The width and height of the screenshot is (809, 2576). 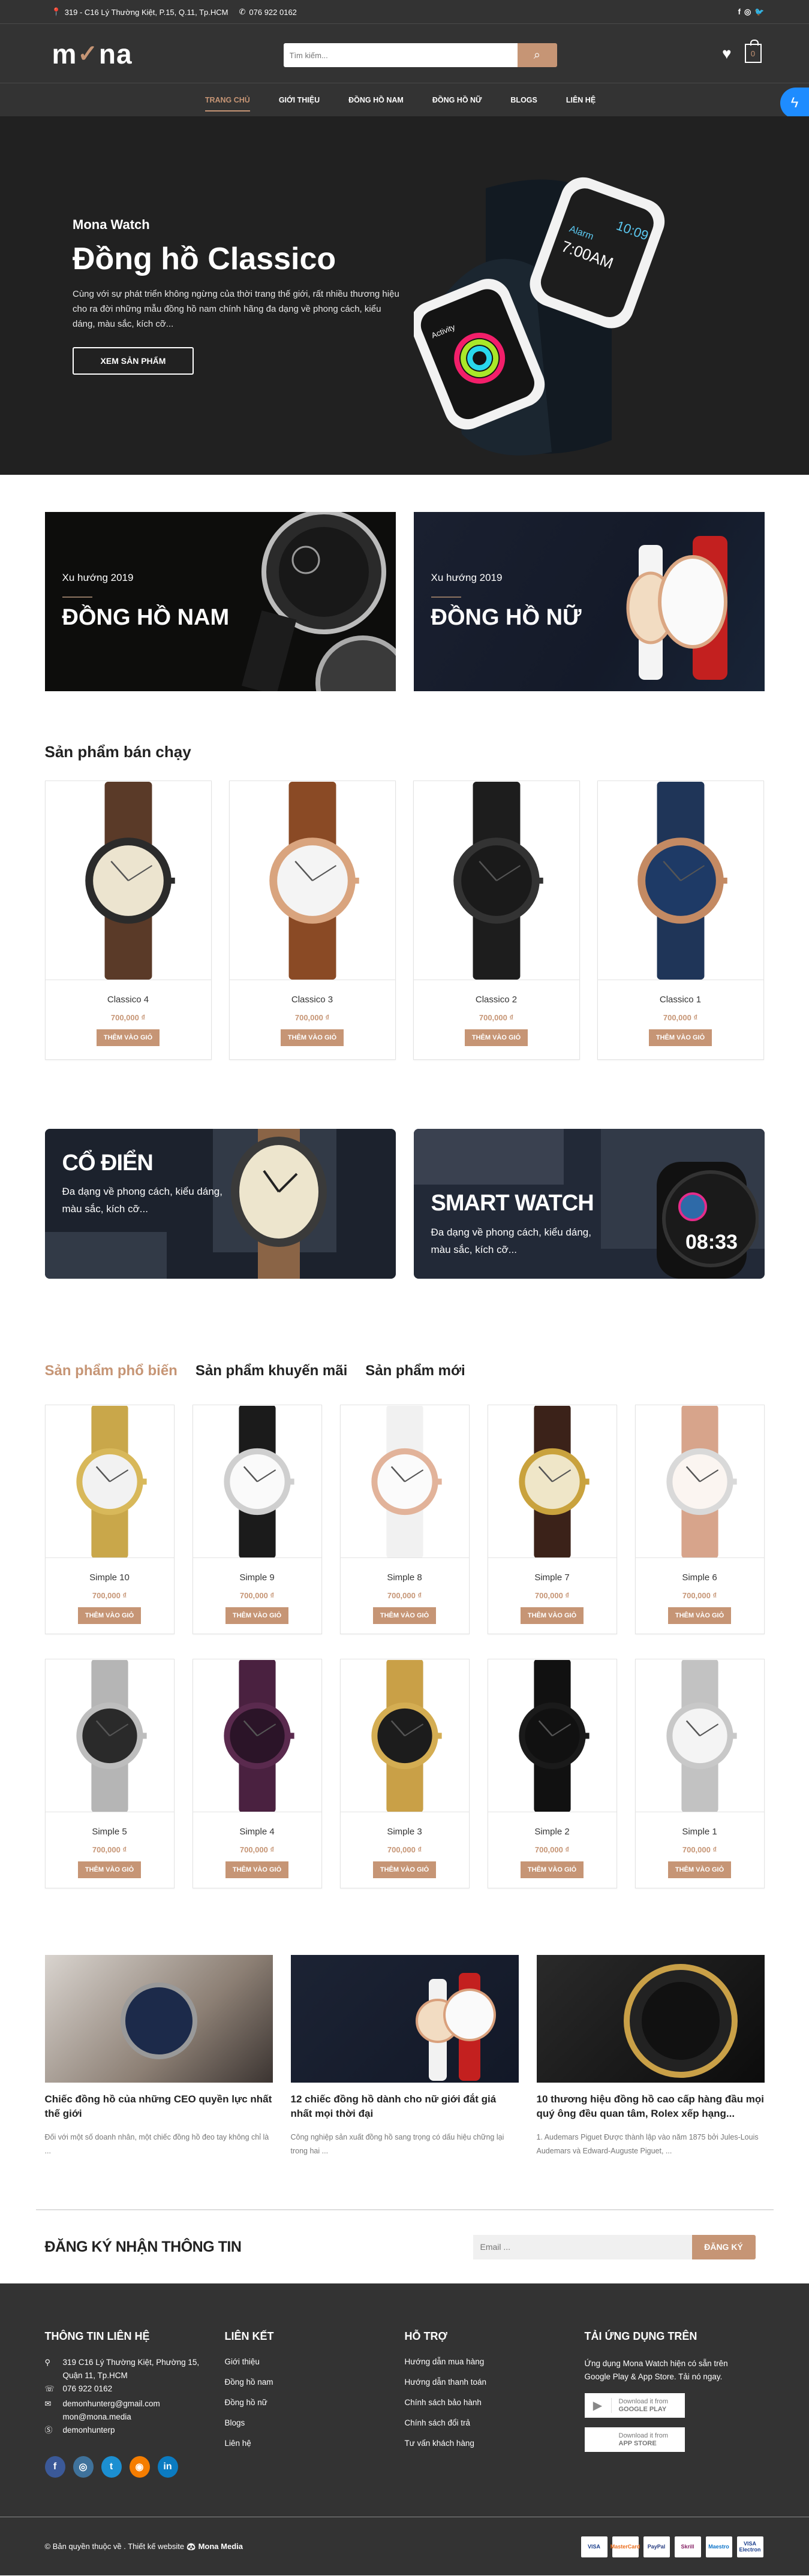 What do you see at coordinates (257, 1578) in the screenshot?
I see `product-name: Simple 9` at bounding box center [257, 1578].